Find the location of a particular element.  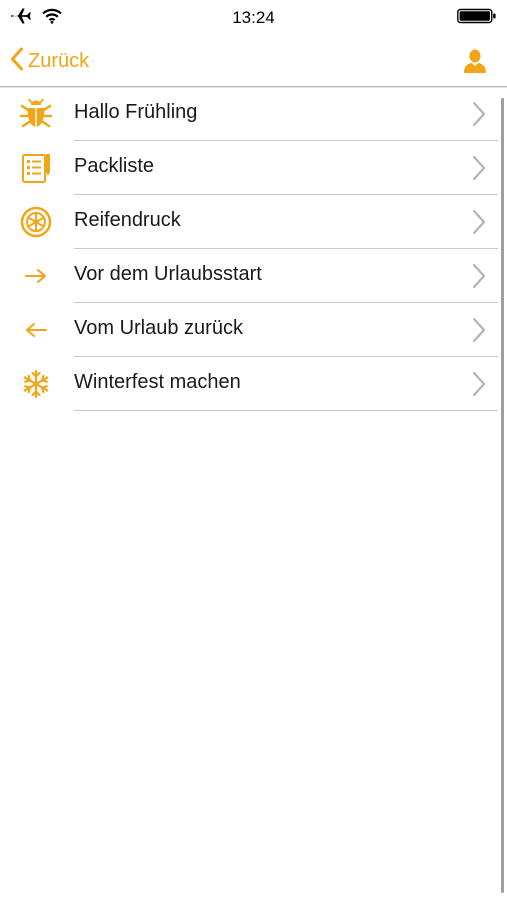

list-item-hallo-fruehling: Hallo Frühling is located at coordinates (249, 114).